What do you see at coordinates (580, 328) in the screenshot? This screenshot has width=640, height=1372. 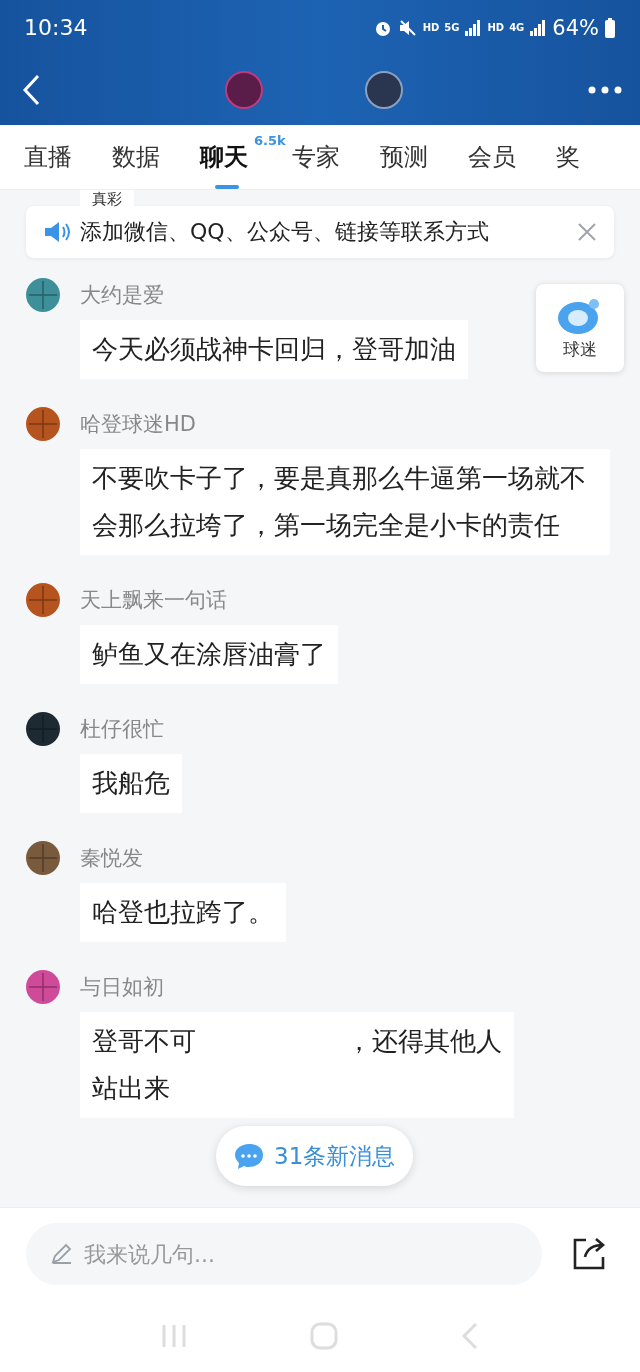 I see `fan-button: 球迷` at bounding box center [580, 328].